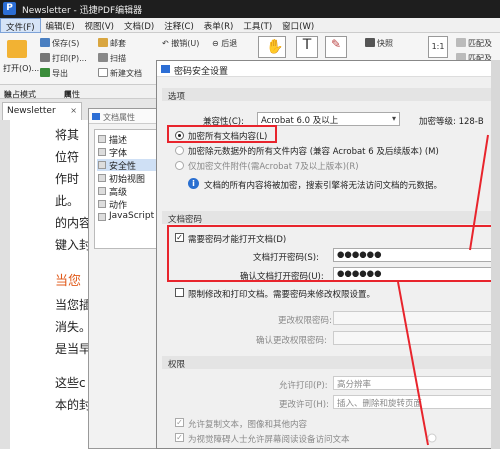 The height and width of the screenshot is (449, 500). What do you see at coordinates (495, 254) in the screenshot?
I see `vertical-scrollbar` at bounding box center [495, 254].